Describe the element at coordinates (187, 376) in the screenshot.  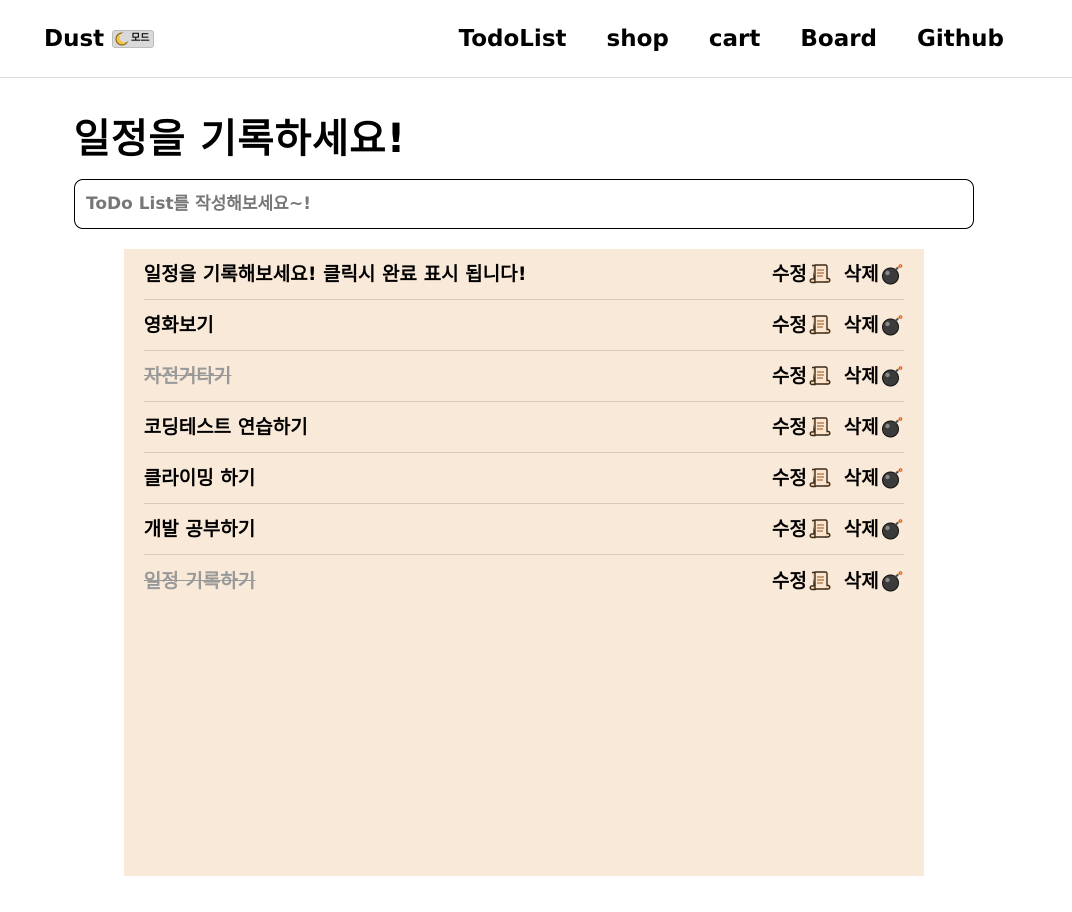
I see `todo-text: 자전거타기` at that location.